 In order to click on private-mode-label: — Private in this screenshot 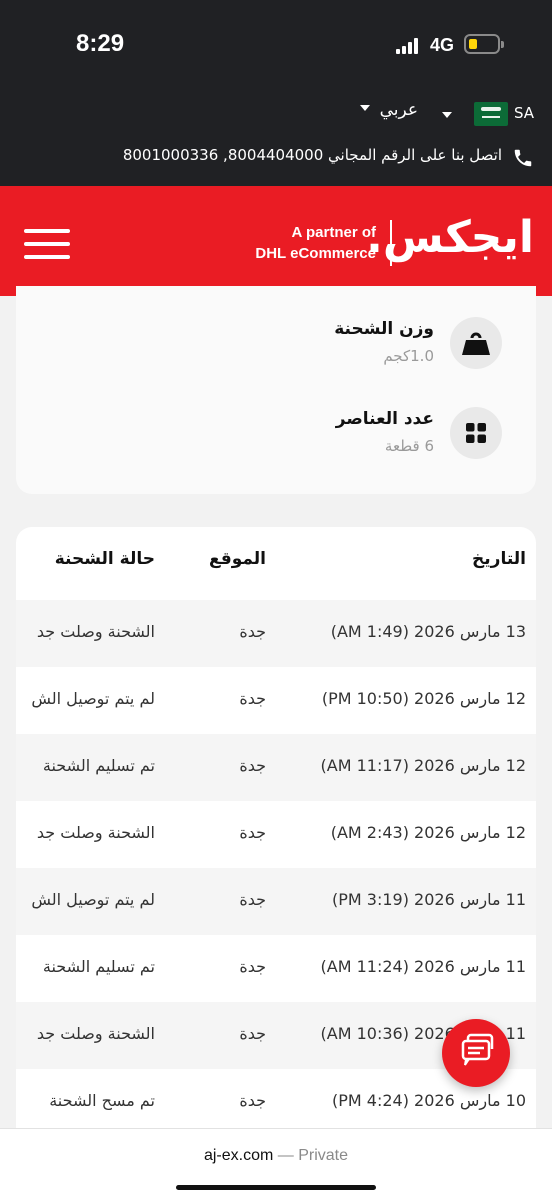, I will do `click(313, 1155)`.